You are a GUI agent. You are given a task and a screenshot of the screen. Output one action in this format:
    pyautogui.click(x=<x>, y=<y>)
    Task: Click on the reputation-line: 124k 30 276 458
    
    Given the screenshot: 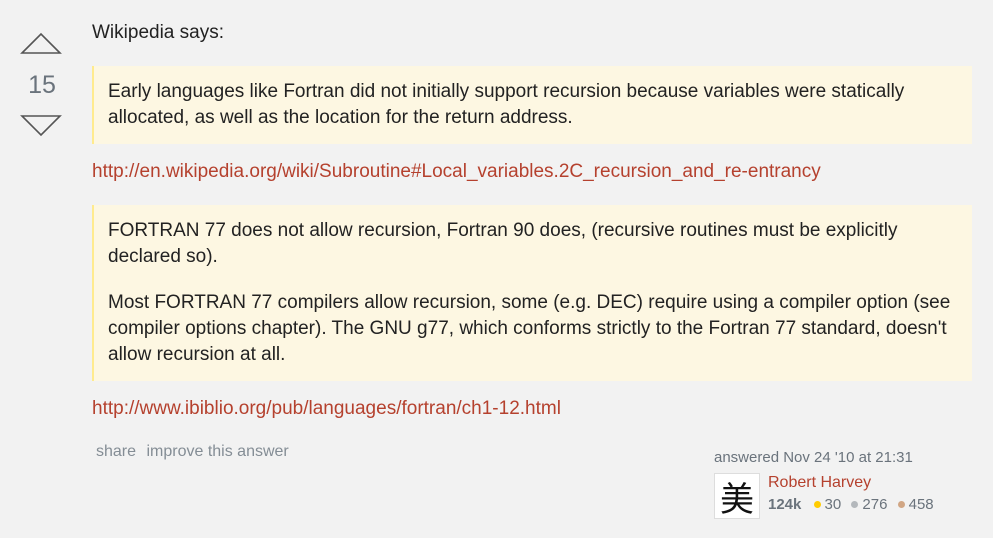 What is the action you would take?
    pyautogui.click(x=853, y=505)
    